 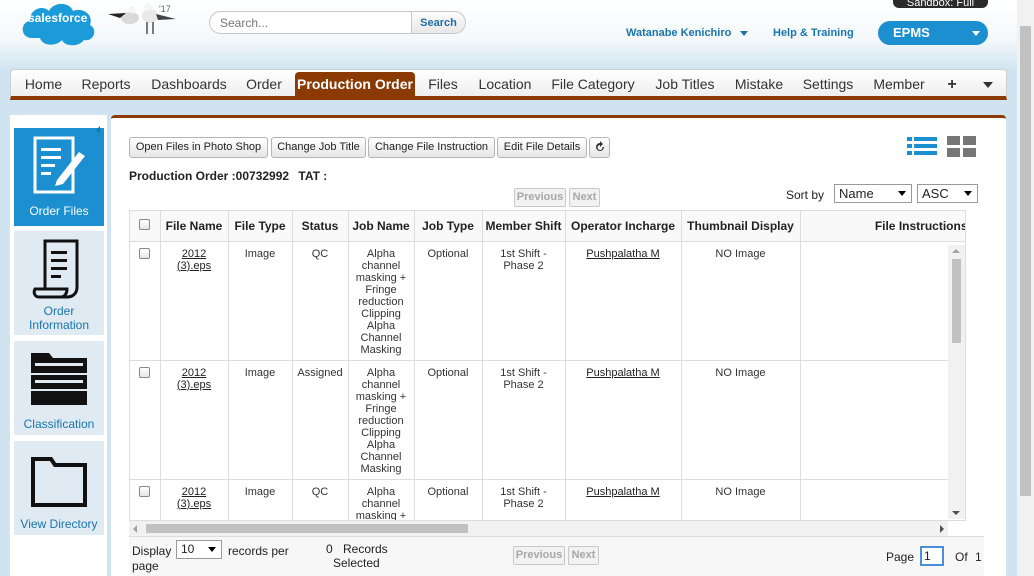 I want to click on page-label-wrap: page, so click(x=145, y=566).